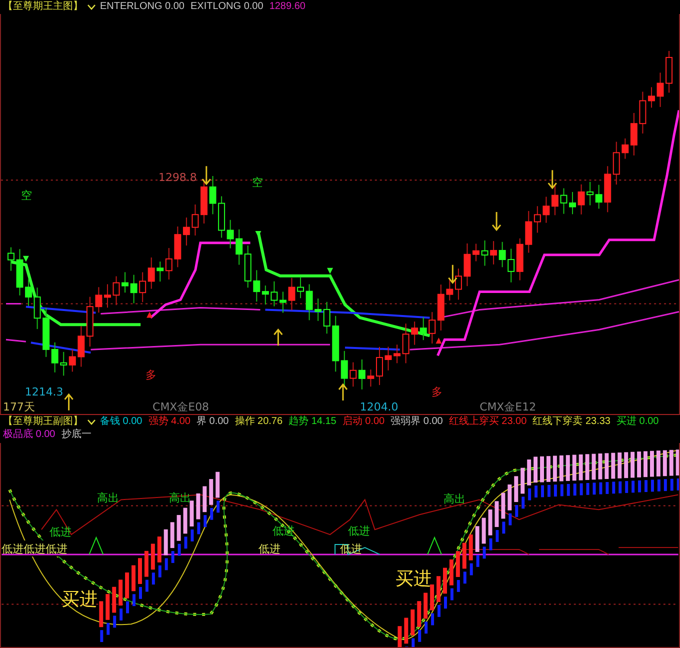 This screenshot has width=680, height=648. What do you see at coordinates (19, 407) in the screenshot?
I see `period-label: 177天` at bounding box center [19, 407].